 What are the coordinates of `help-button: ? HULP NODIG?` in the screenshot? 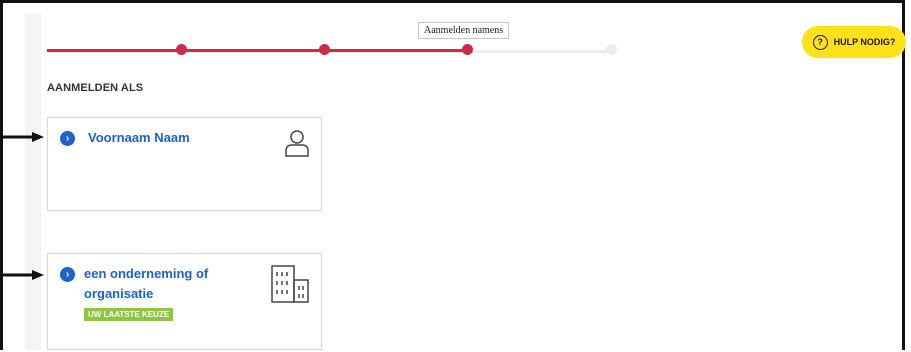 It's located at (854, 42).